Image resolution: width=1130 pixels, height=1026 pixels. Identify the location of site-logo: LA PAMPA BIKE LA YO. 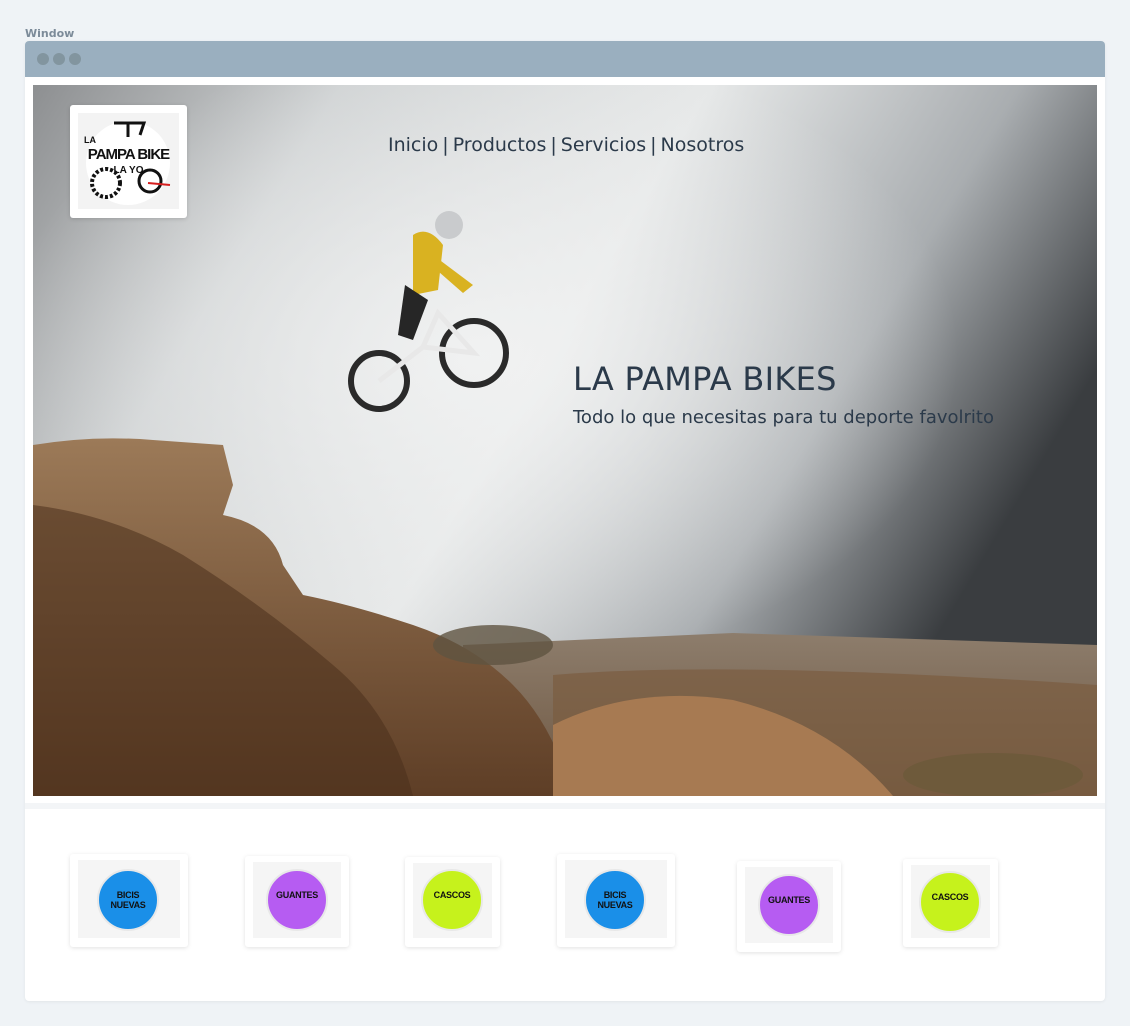
(128, 161).